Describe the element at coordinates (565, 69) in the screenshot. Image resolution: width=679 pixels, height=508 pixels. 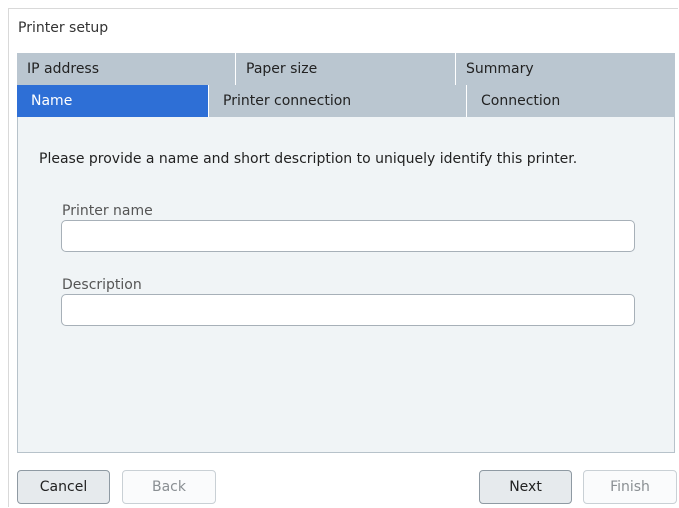
I see `tab-summary: Summary` at that location.